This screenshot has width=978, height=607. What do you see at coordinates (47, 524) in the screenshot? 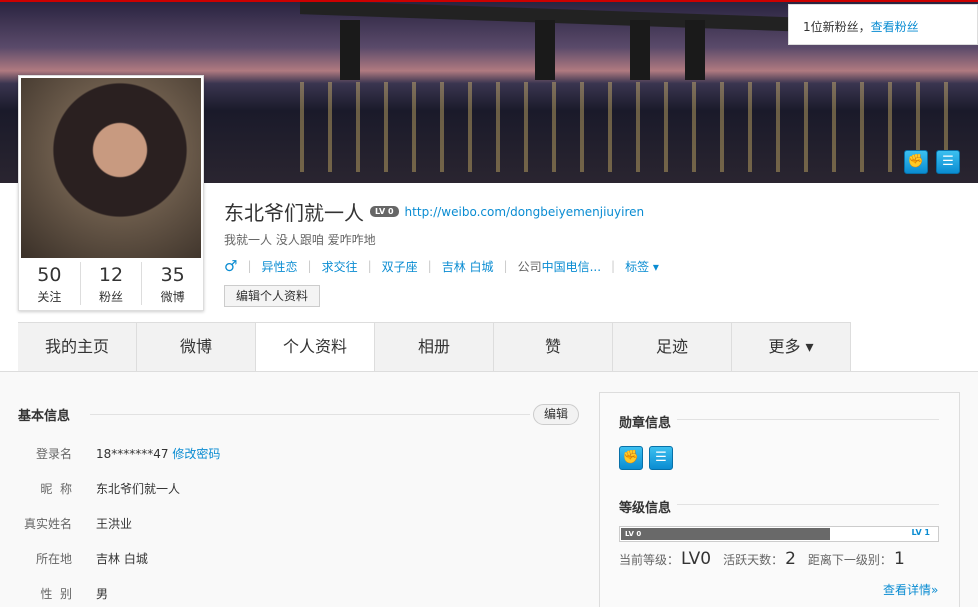
I see `field-label: 真实姓名` at bounding box center [47, 524].